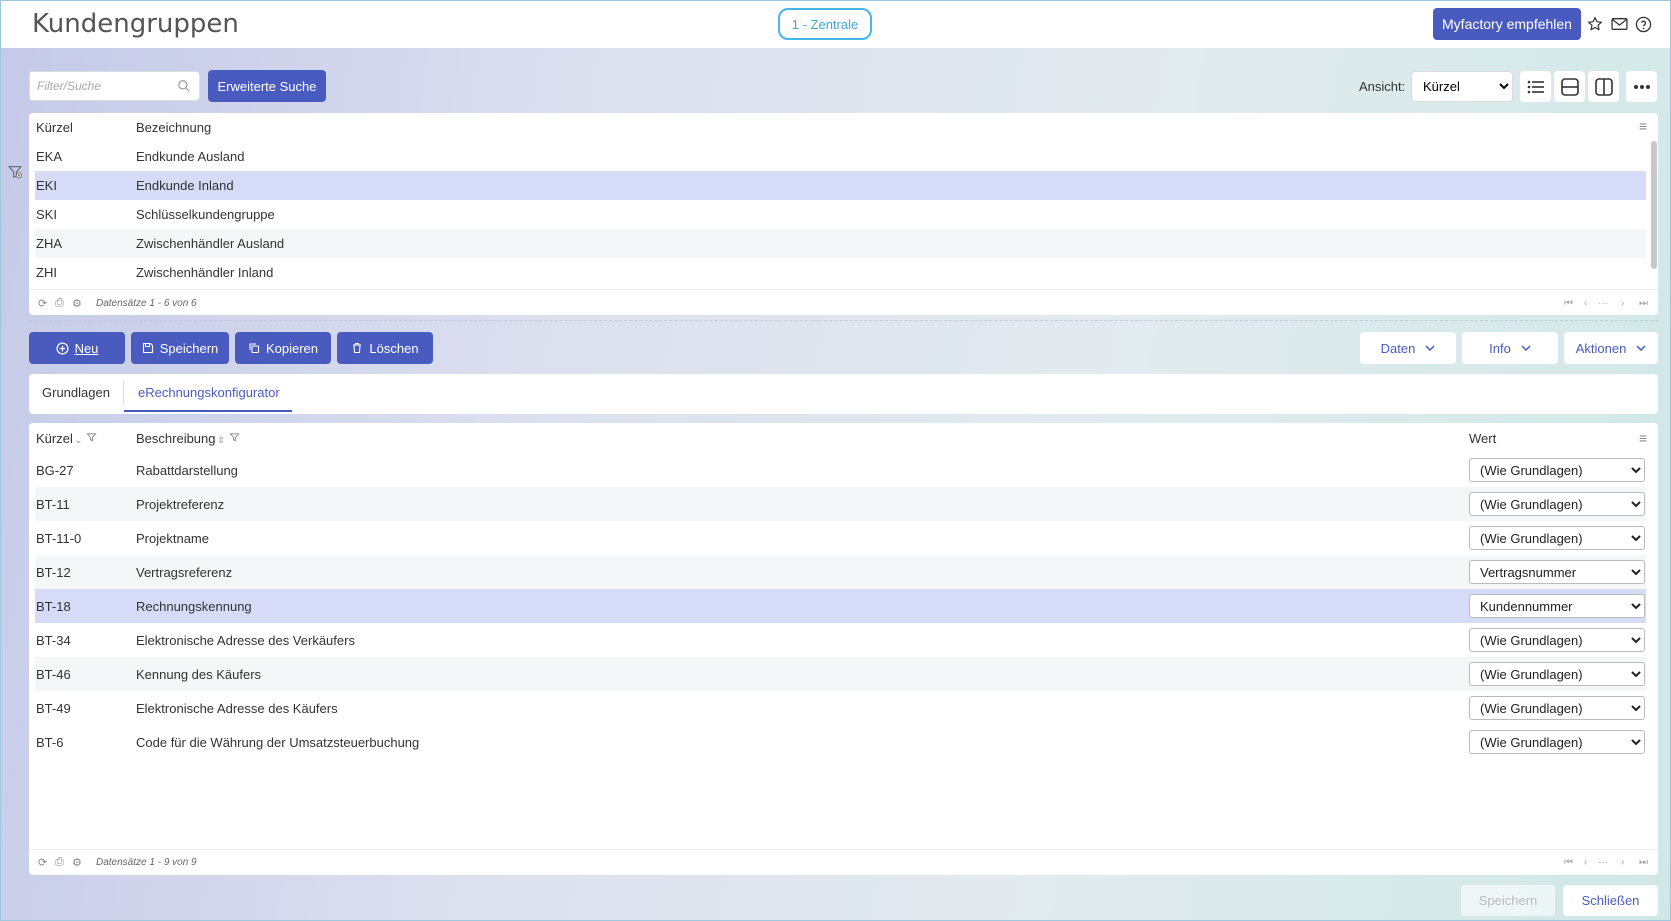  What do you see at coordinates (1510, 348) in the screenshot?
I see `info-menu-button: Info` at bounding box center [1510, 348].